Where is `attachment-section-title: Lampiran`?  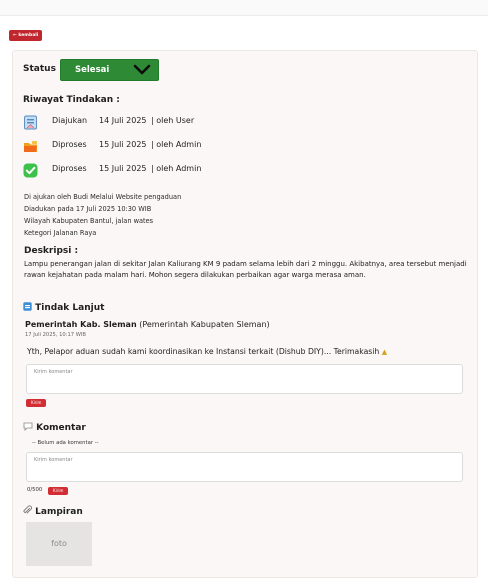
attachment-section-title: Lampiran is located at coordinates (53, 511).